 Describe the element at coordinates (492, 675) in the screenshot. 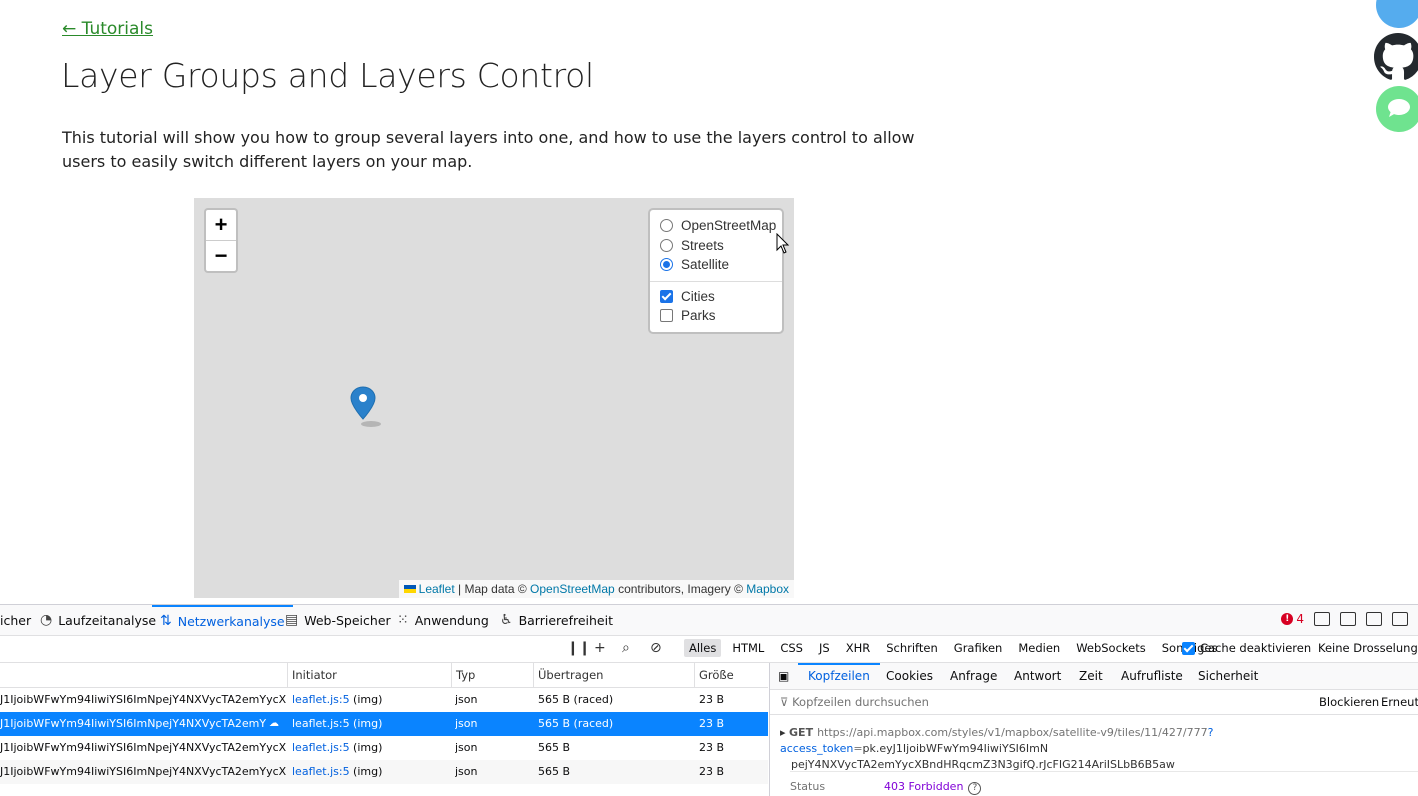

I see `column-type: Typ` at that location.